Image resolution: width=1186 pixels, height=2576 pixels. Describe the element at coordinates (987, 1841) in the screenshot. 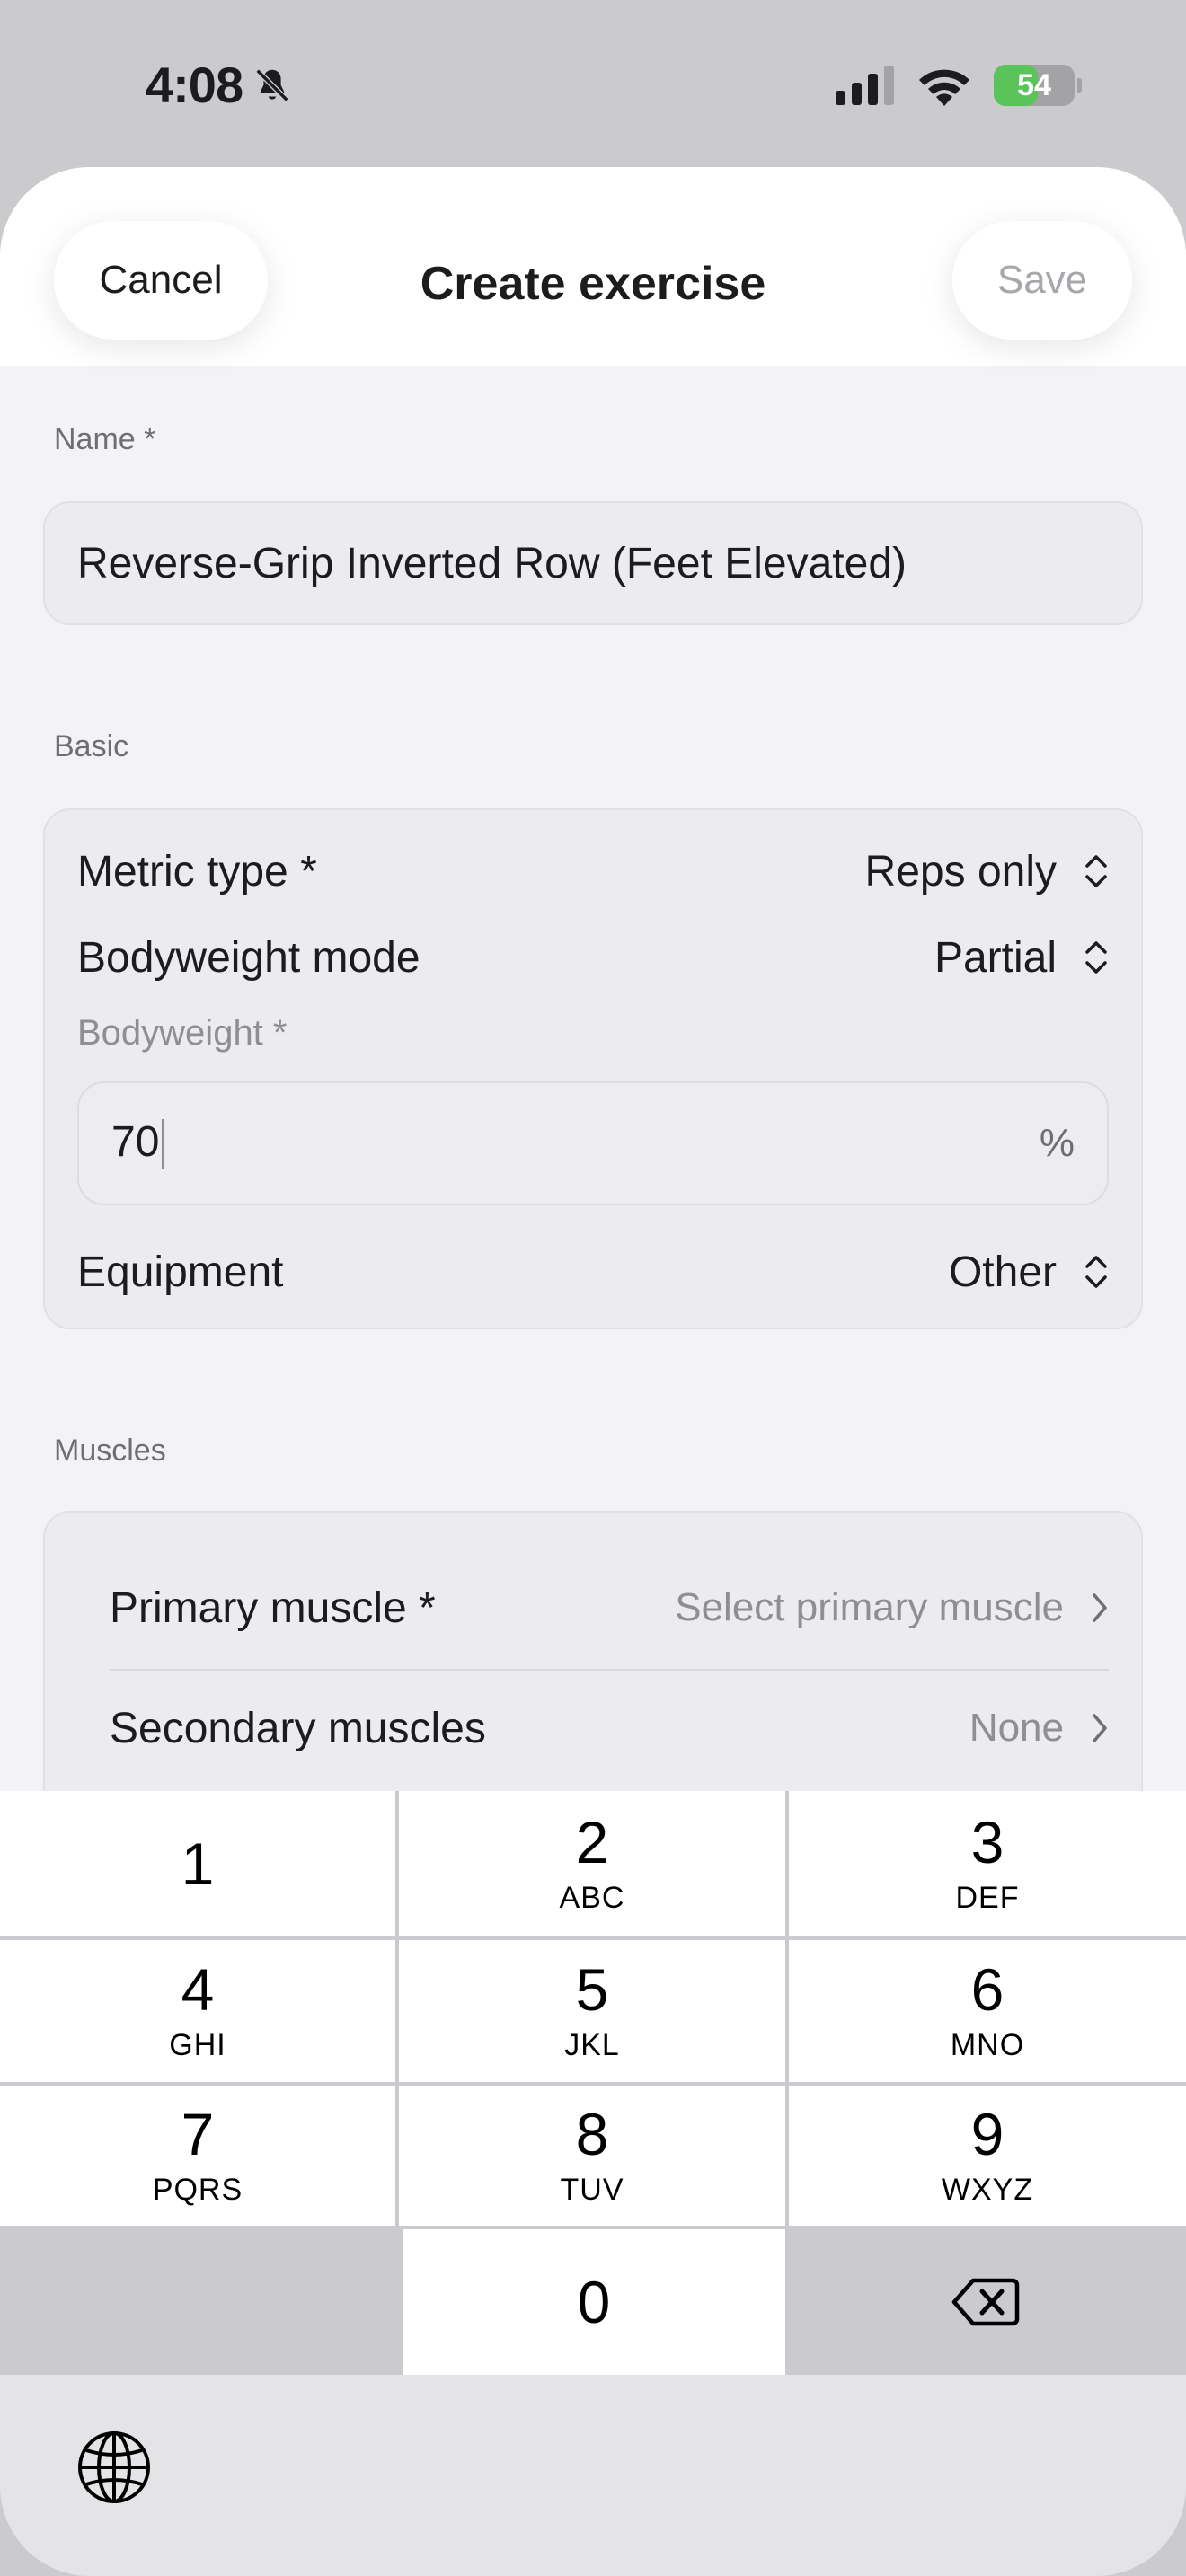

I see `key-digit: 3` at that location.